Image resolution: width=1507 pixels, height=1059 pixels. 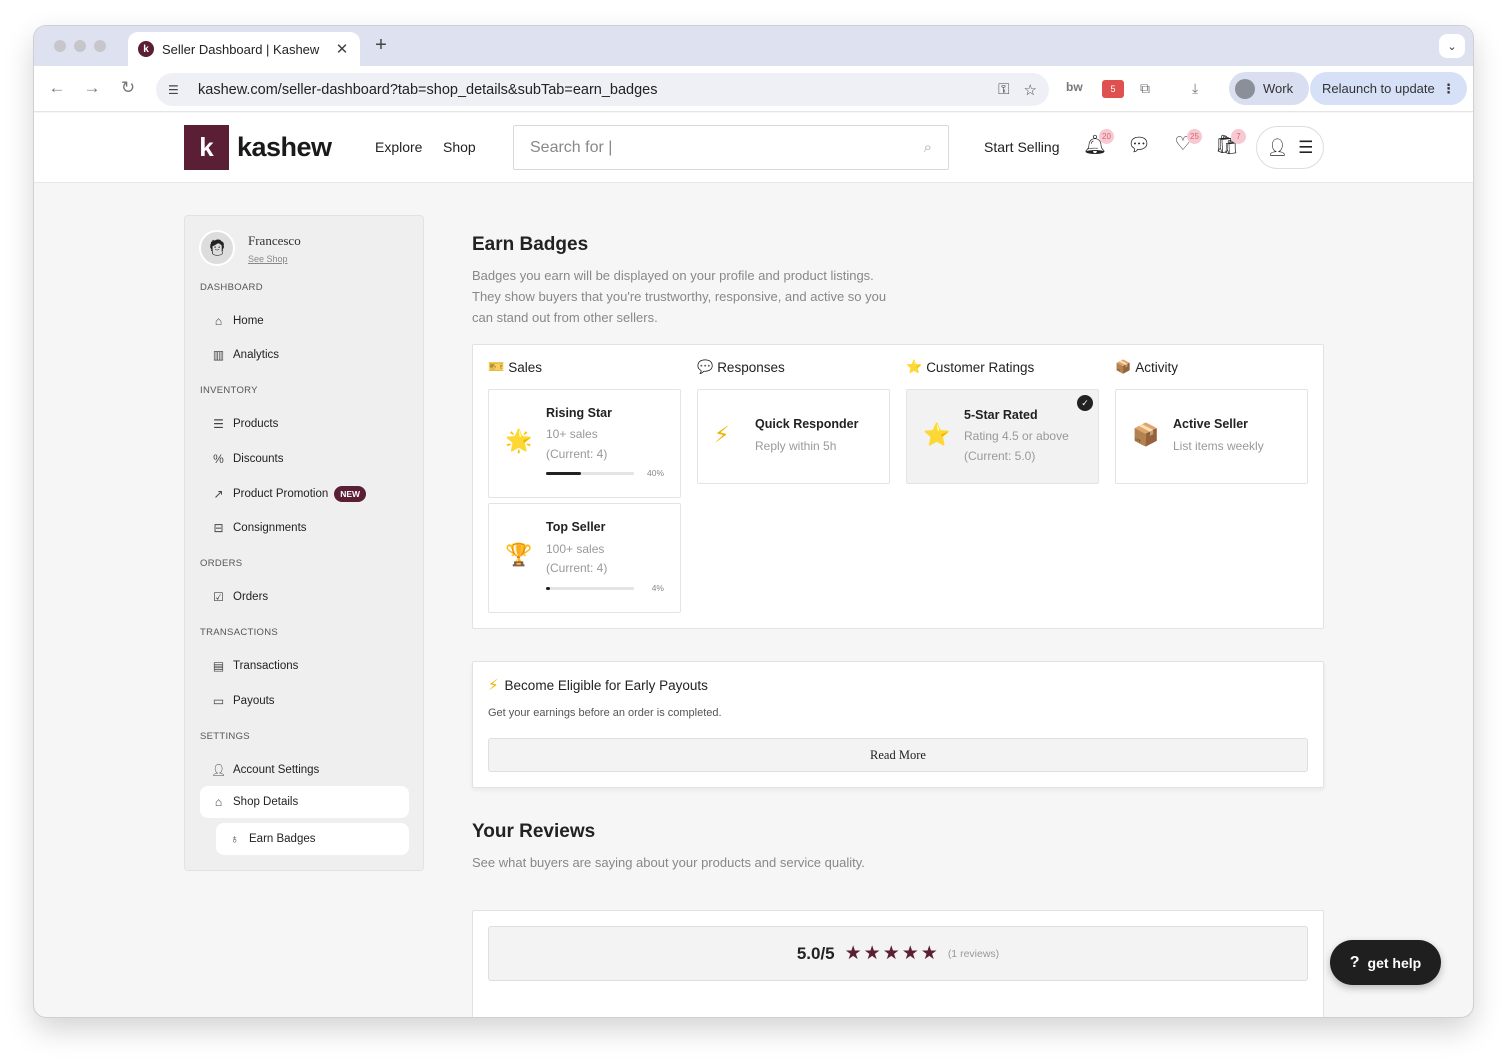 What do you see at coordinates (525, 367) in the screenshot?
I see `column-label: Sales` at bounding box center [525, 367].